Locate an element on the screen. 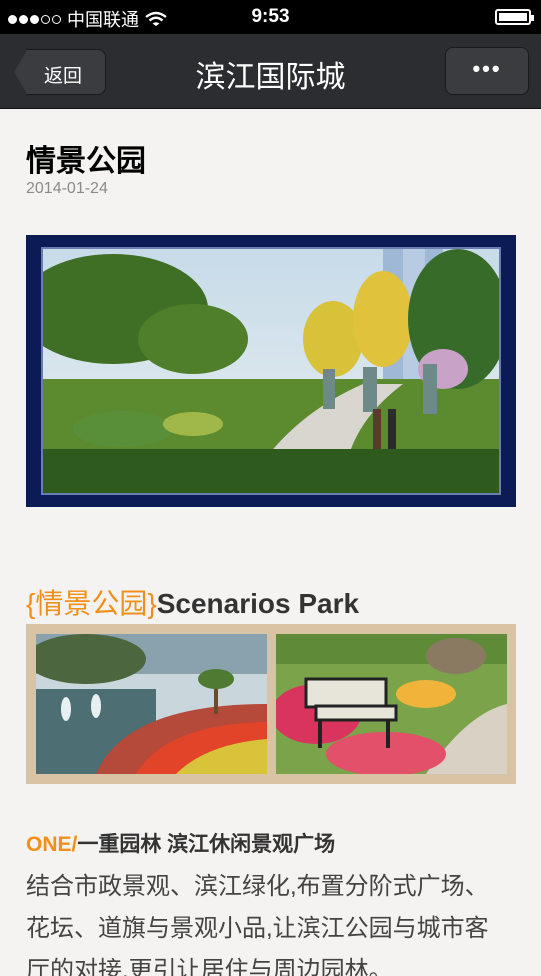  battery-icon is located at coordinates (514, 17).